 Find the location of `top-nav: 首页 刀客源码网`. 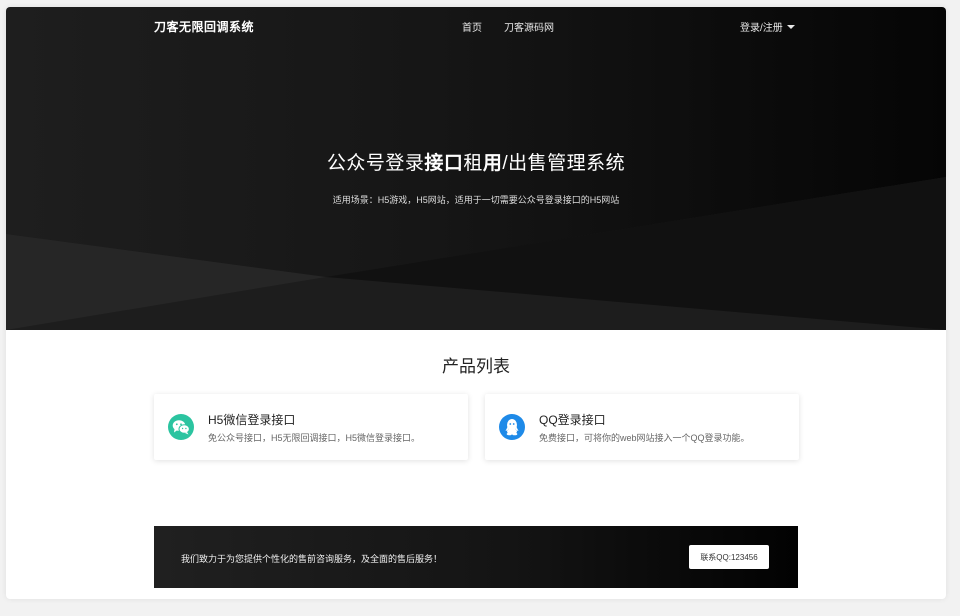

top-nav: 首页 刀客源码网 is located at coordinates (508, 26).